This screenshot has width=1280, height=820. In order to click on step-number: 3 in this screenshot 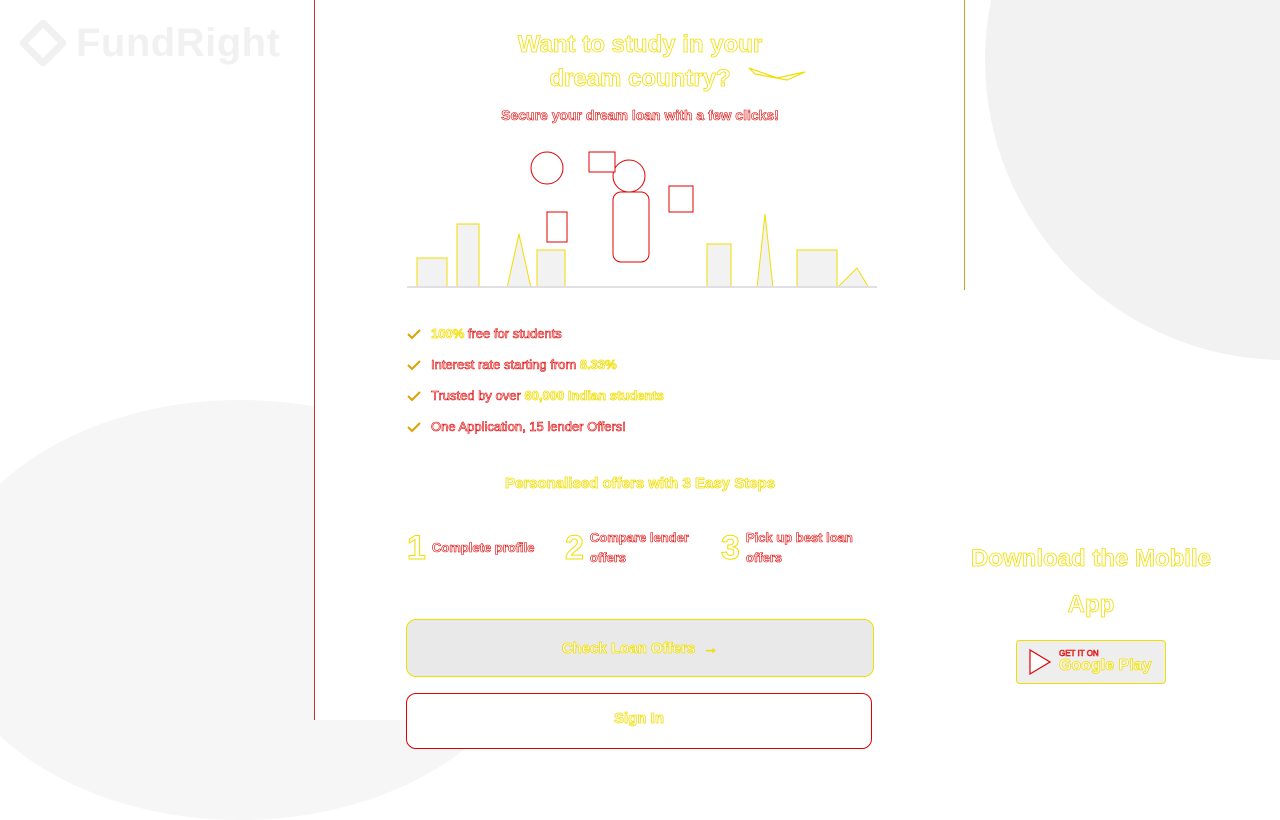, I will do `click(731, 547)`.